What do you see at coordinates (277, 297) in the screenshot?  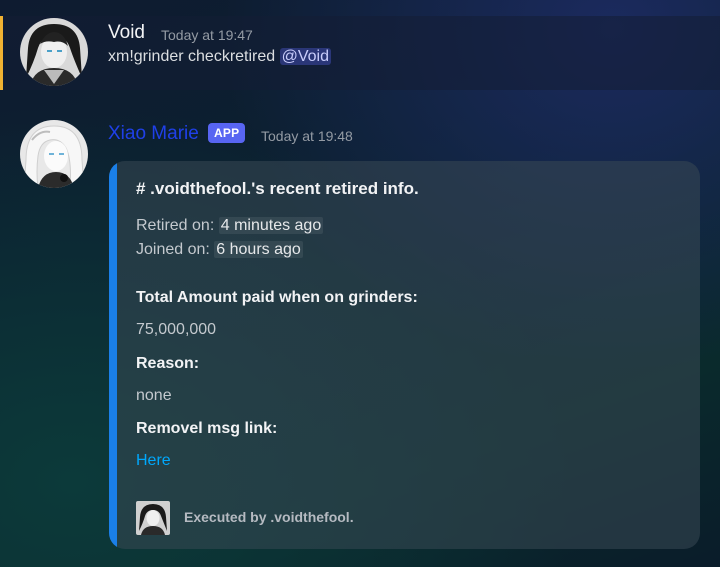 I see `field-name-total-amount: Total Amount paid when on grinders:` at bounding box center [277, 297].